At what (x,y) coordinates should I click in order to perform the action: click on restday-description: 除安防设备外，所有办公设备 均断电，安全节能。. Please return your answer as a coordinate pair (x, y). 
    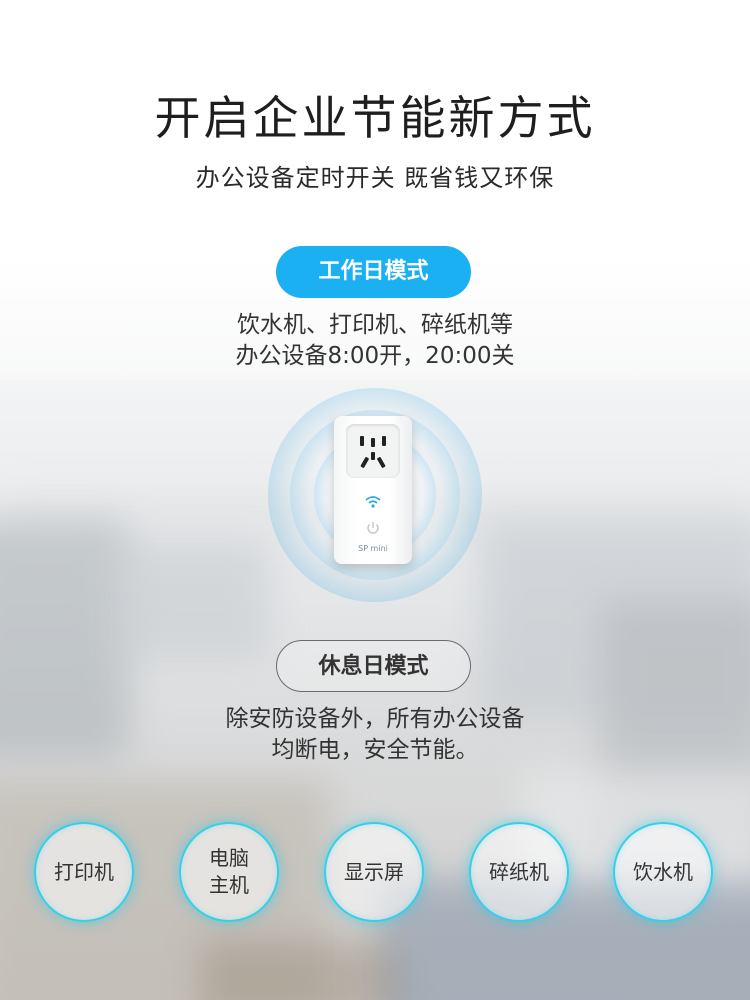
    Looking at the image, I should click on (375, 735).